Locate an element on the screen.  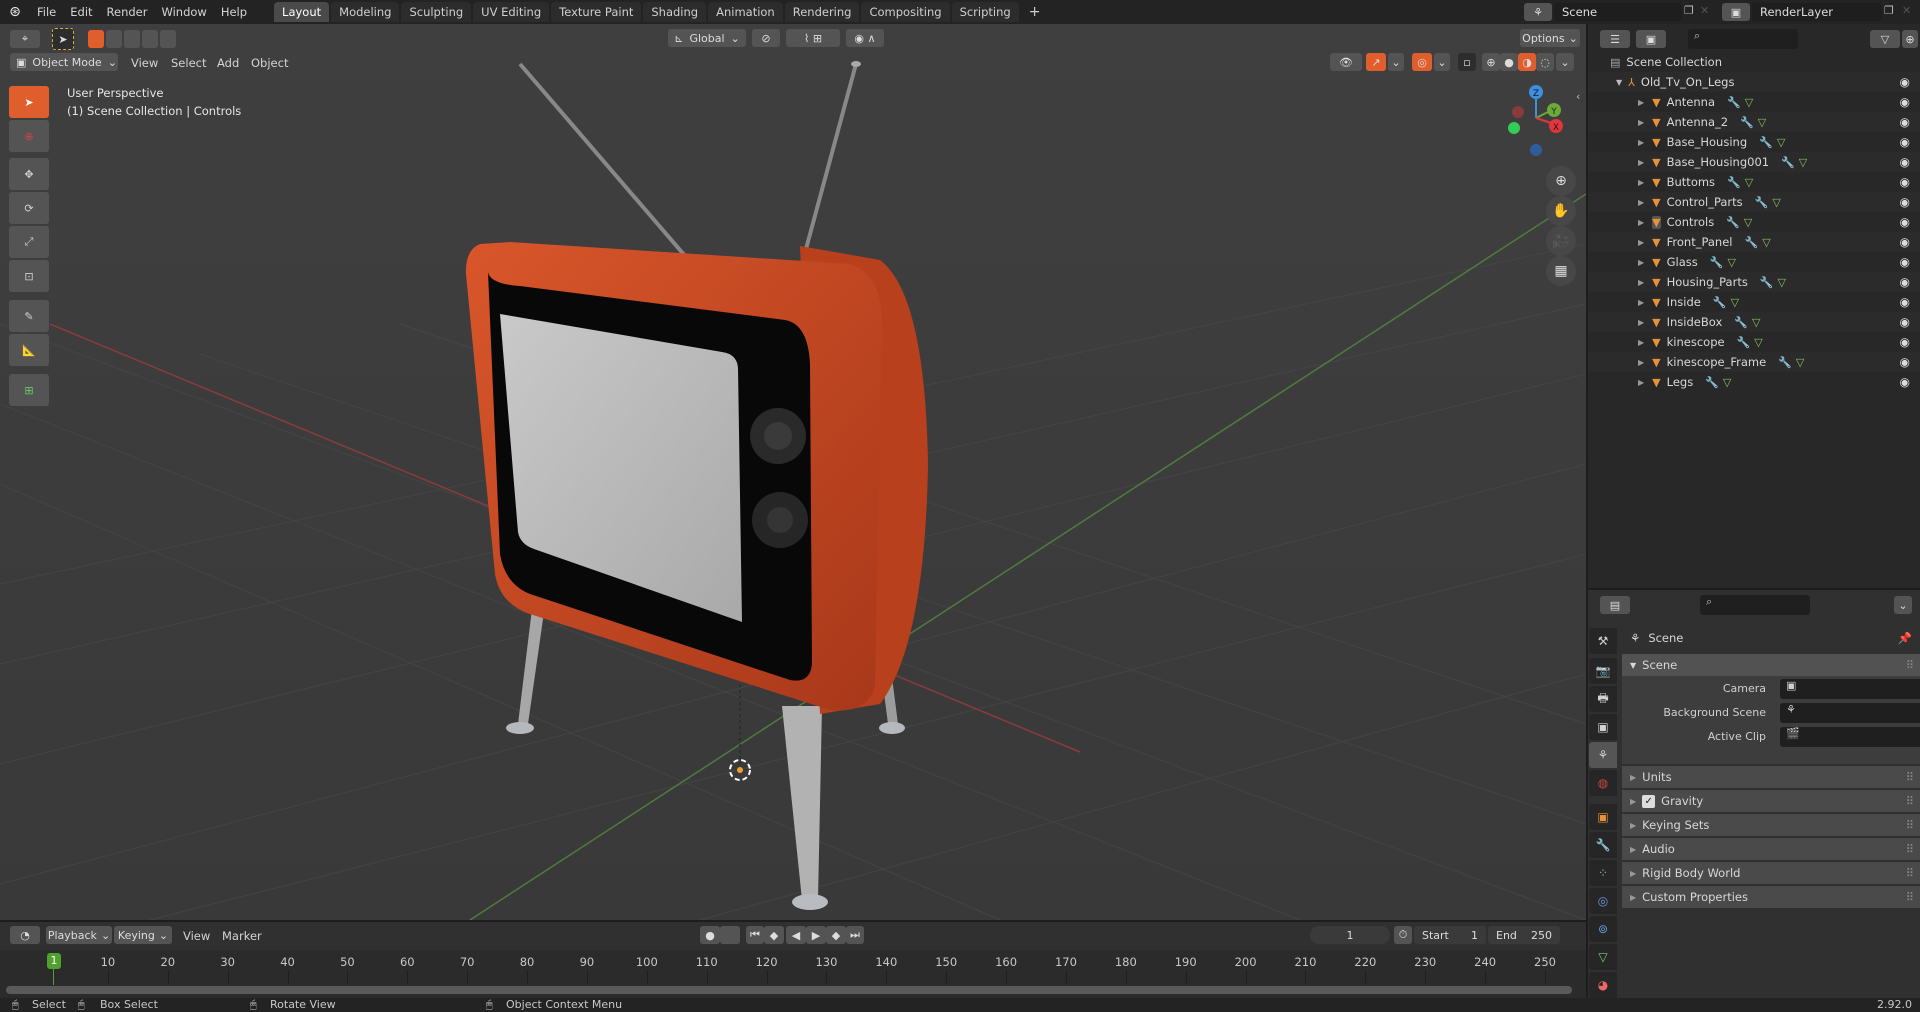
menu-edit: Edit is located at coordinates (81, 12).